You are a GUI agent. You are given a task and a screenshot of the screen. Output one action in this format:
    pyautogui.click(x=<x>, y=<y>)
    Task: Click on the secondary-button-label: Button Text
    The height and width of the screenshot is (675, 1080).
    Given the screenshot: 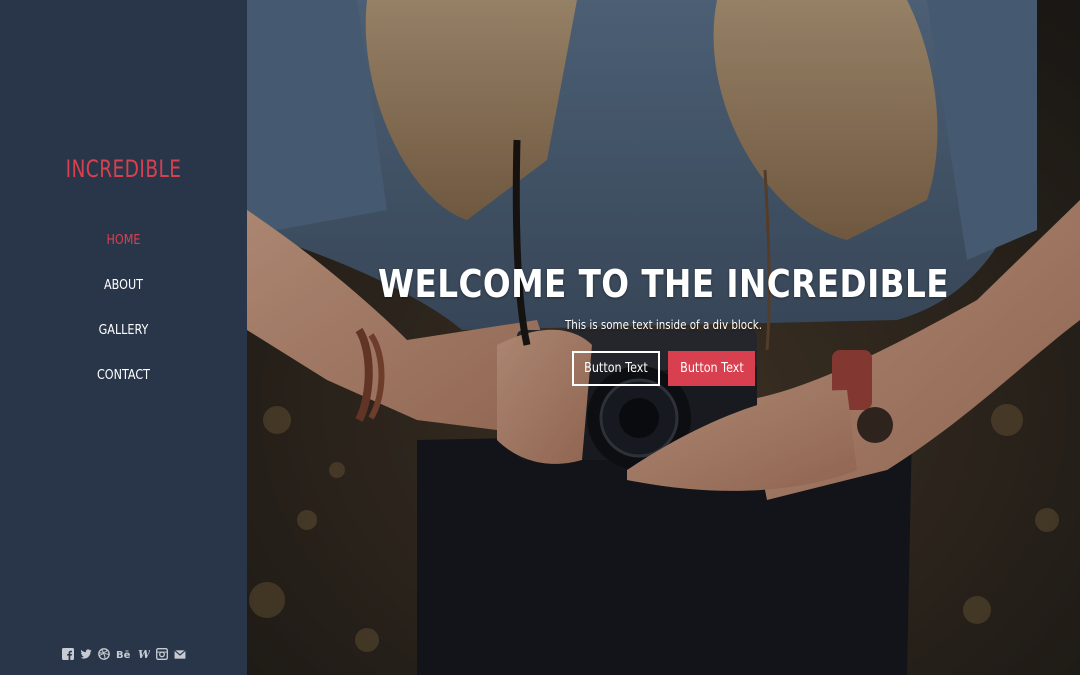 What is the action you would take?
    pyautogui.click(x=711, y=368)
    